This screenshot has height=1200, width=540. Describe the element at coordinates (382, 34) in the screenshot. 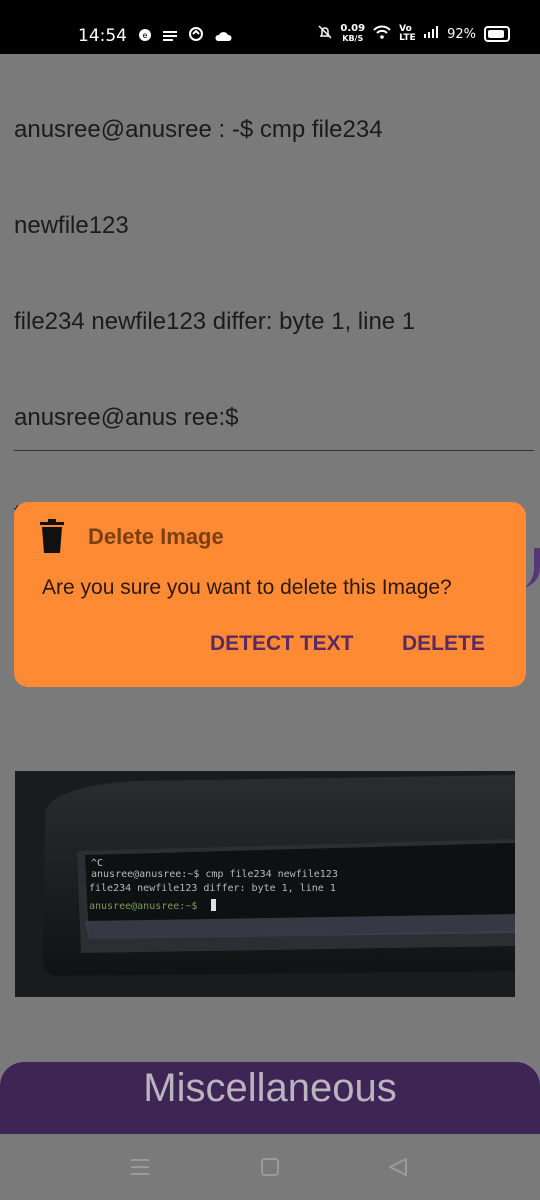

I see `wifi-icon` at that location.